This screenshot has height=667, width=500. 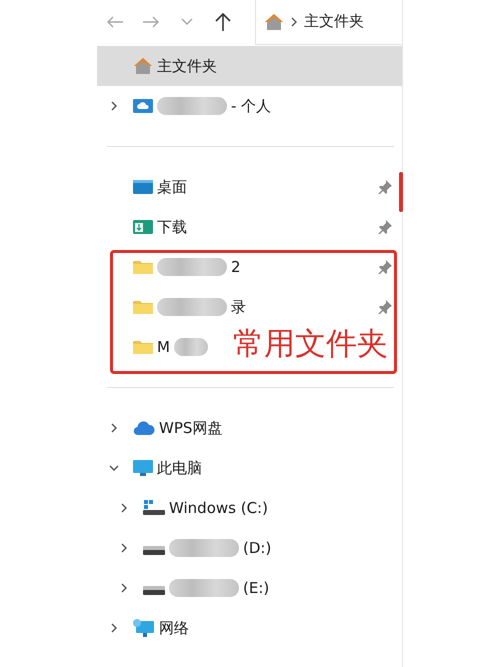 What do you see at coordinates (115, 22) in the screenshot?
I see `back-arrow-icon` at bounding box center [115, 22].